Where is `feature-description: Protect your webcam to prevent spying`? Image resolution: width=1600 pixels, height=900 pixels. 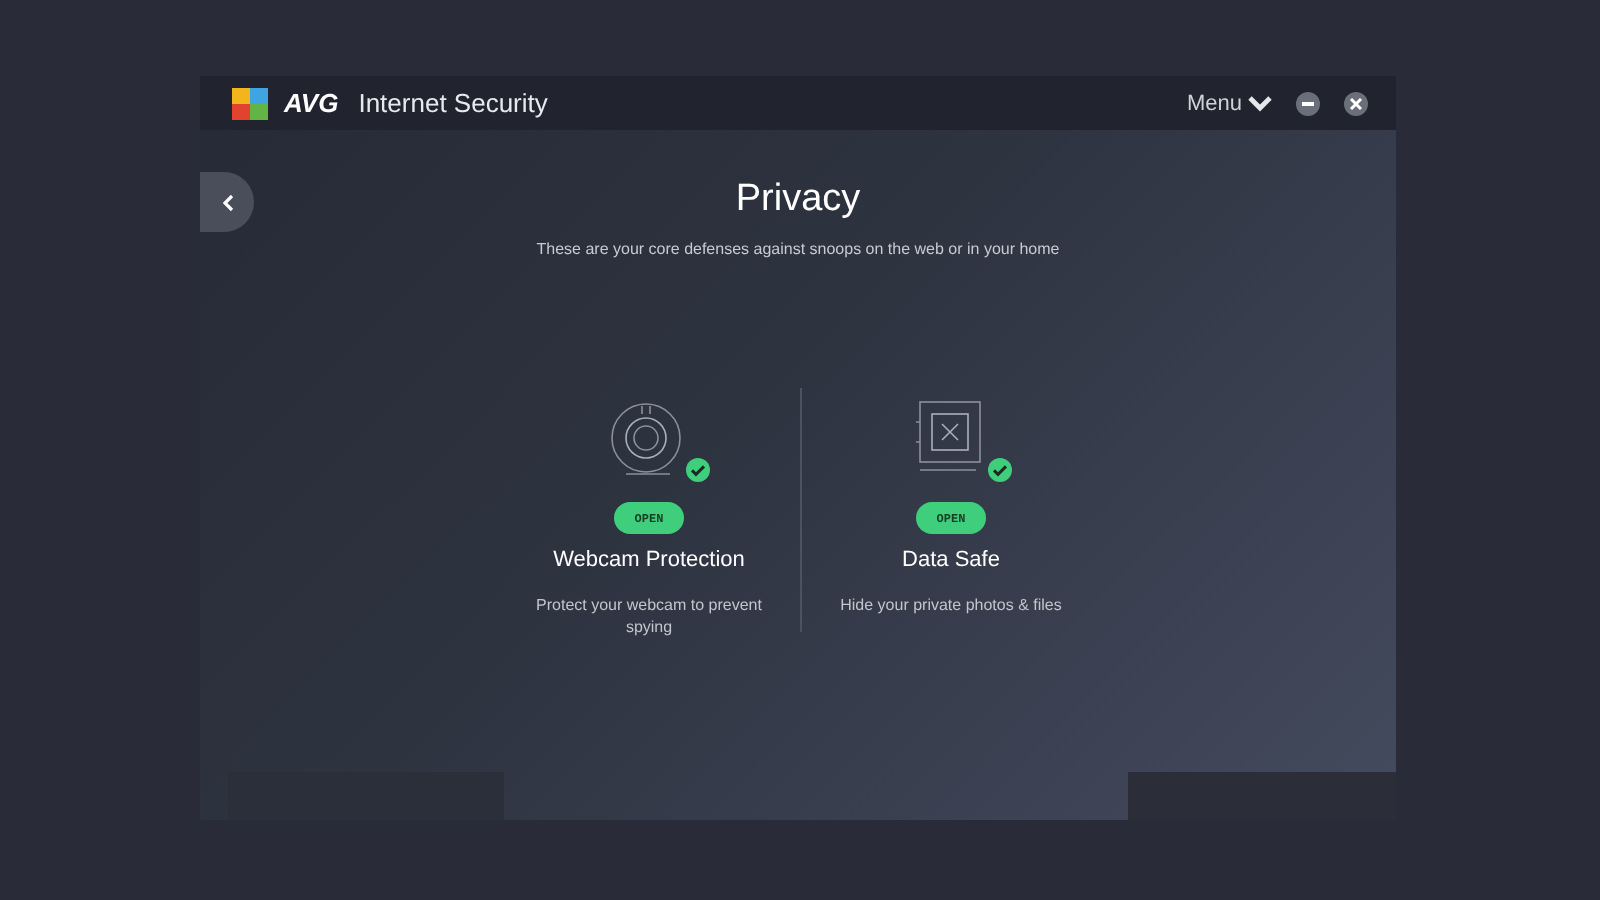
feature-description: Protect your webcam to prevent spying is located at coordinates (649, 616).